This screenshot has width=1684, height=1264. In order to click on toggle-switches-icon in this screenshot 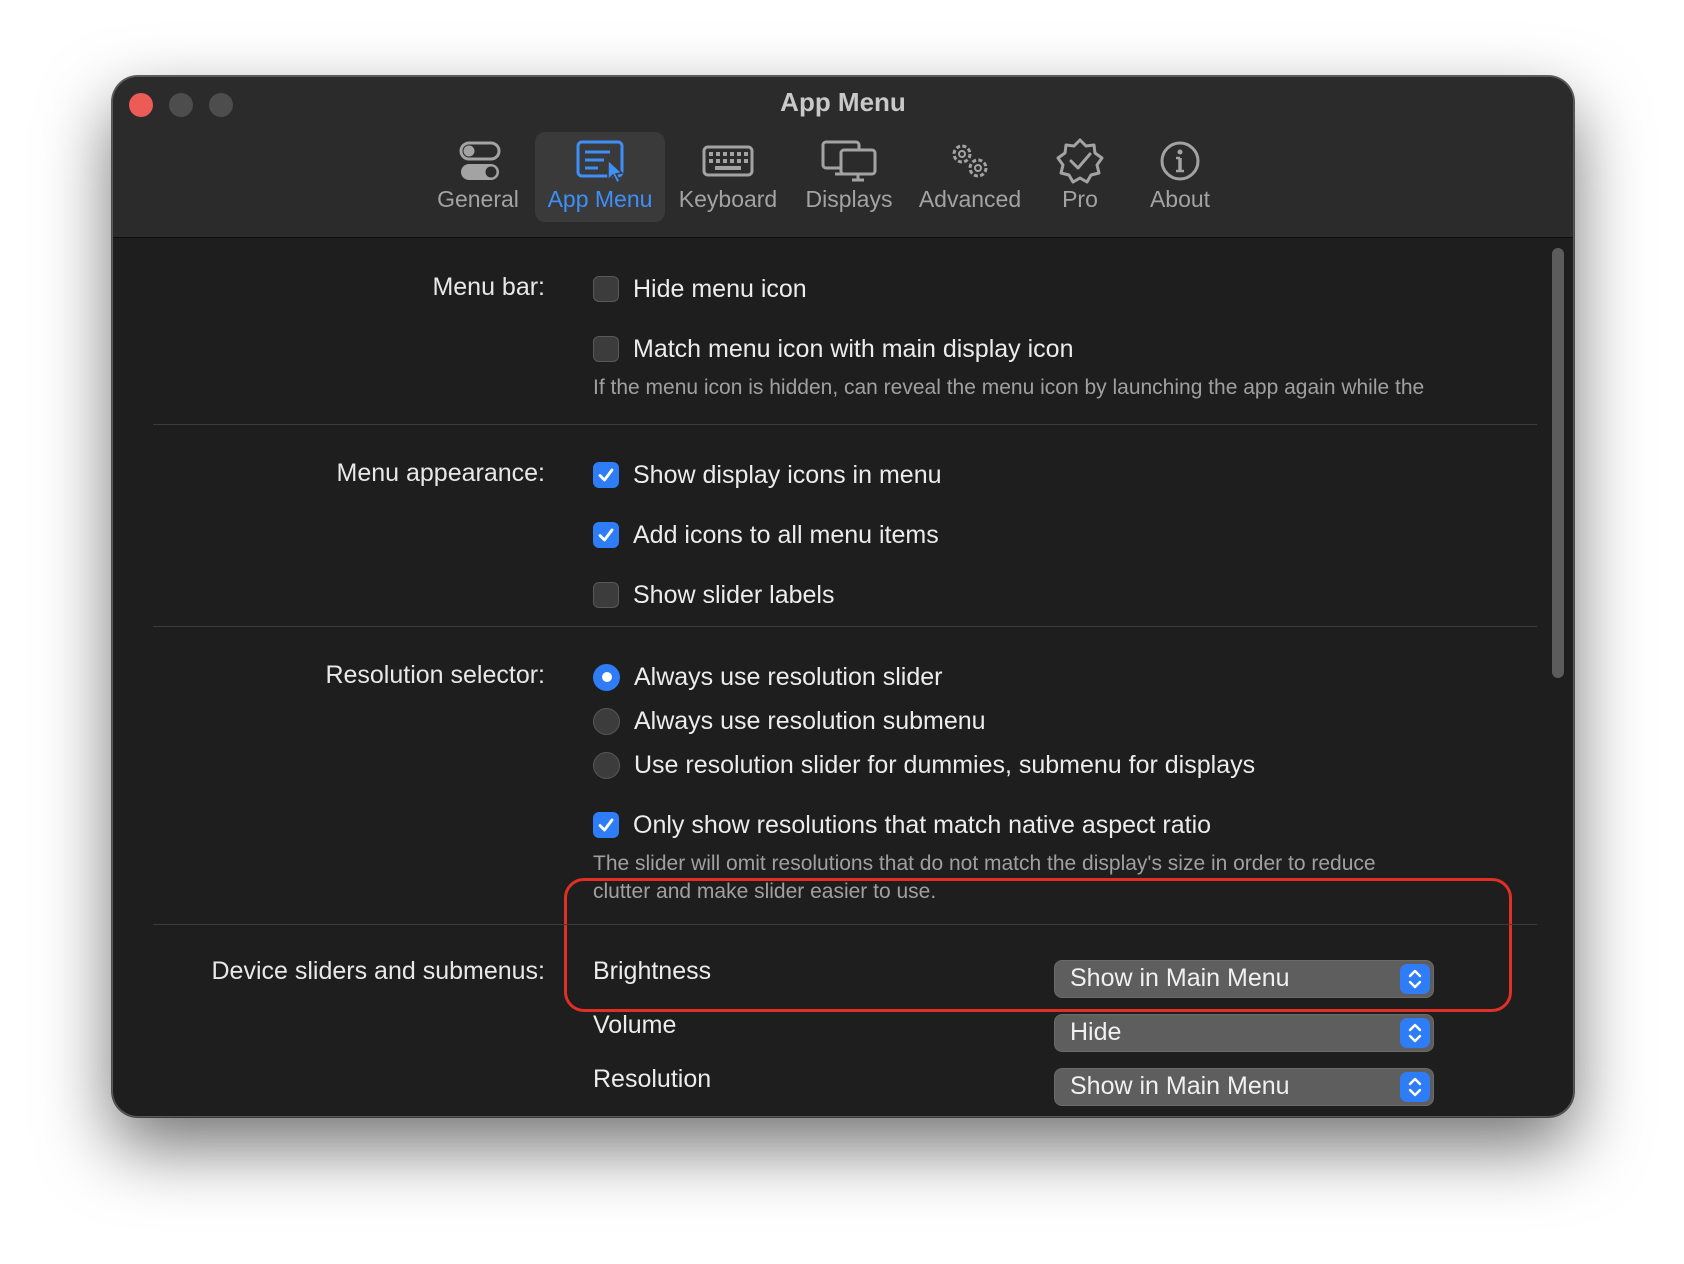, I will do `click(480, 160)`.